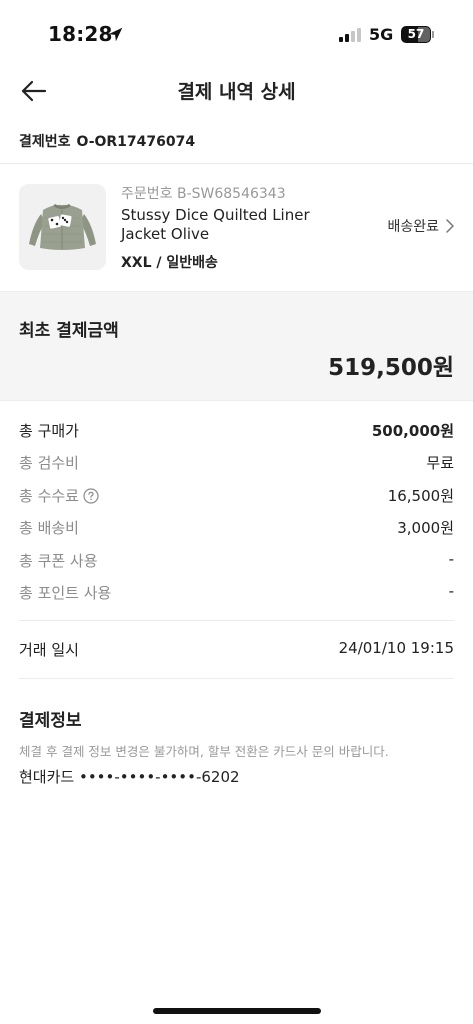  I want to click on trade-date-value: 24/01/10 19:15, so click(396, 648).